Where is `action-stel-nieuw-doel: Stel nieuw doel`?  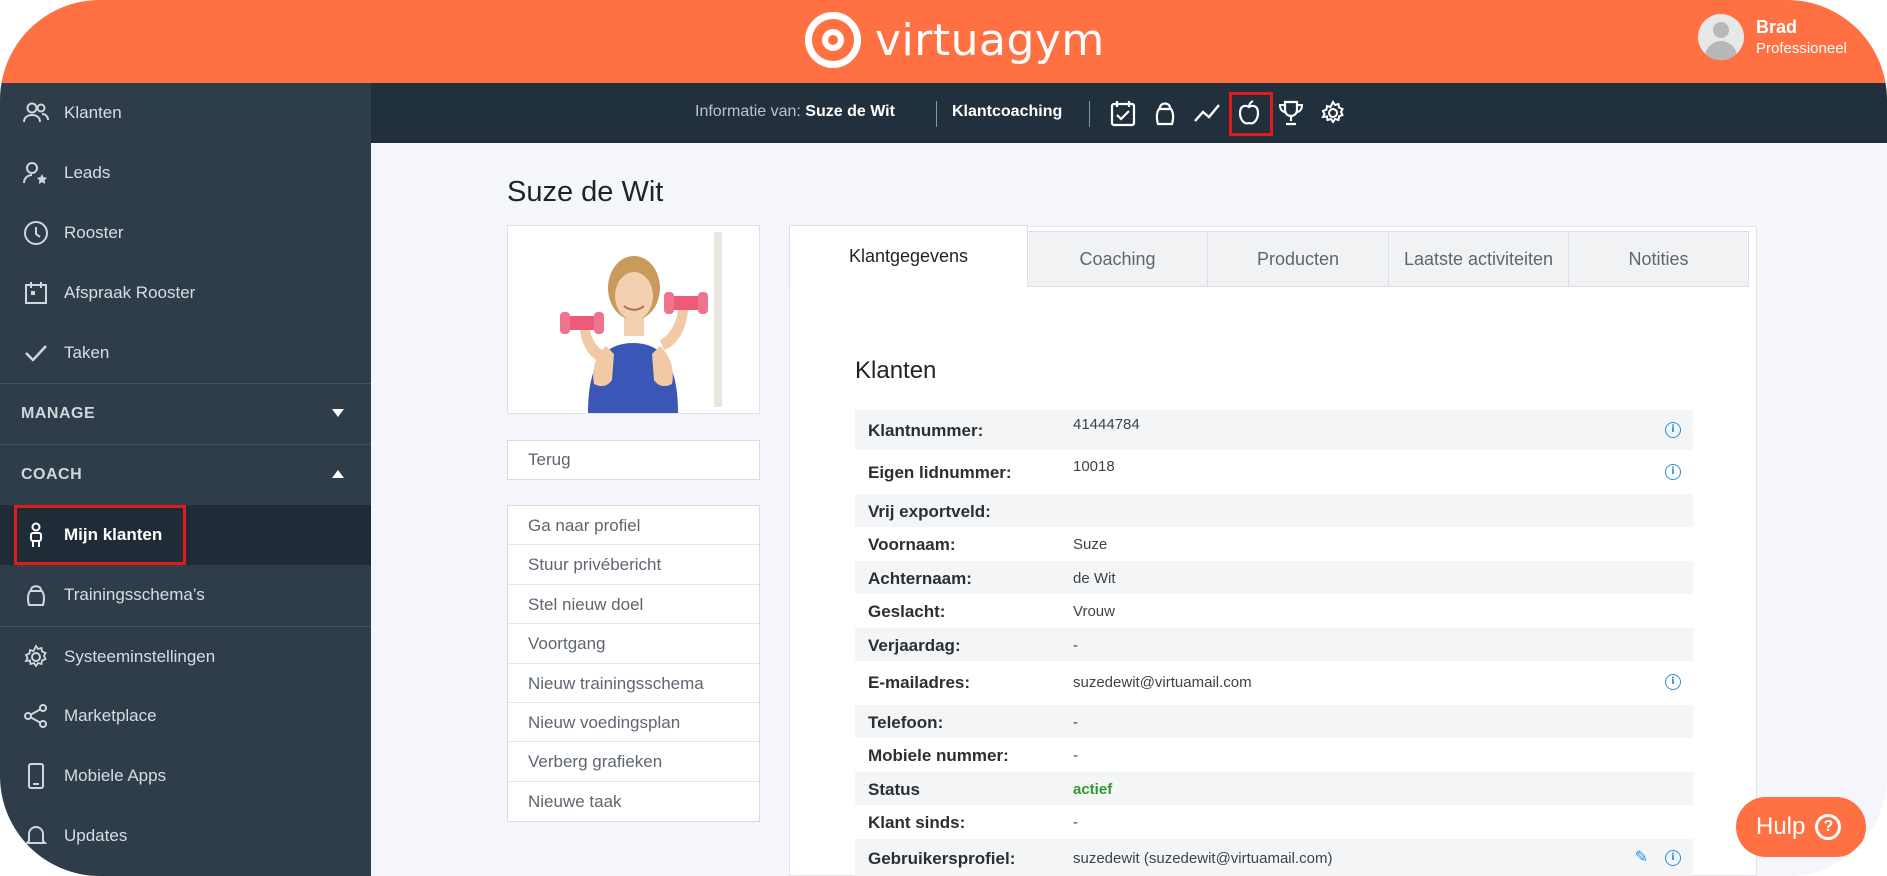
action-stel-nieuw-doel: Stel nieuw doel is located at coordinates (633, 605).